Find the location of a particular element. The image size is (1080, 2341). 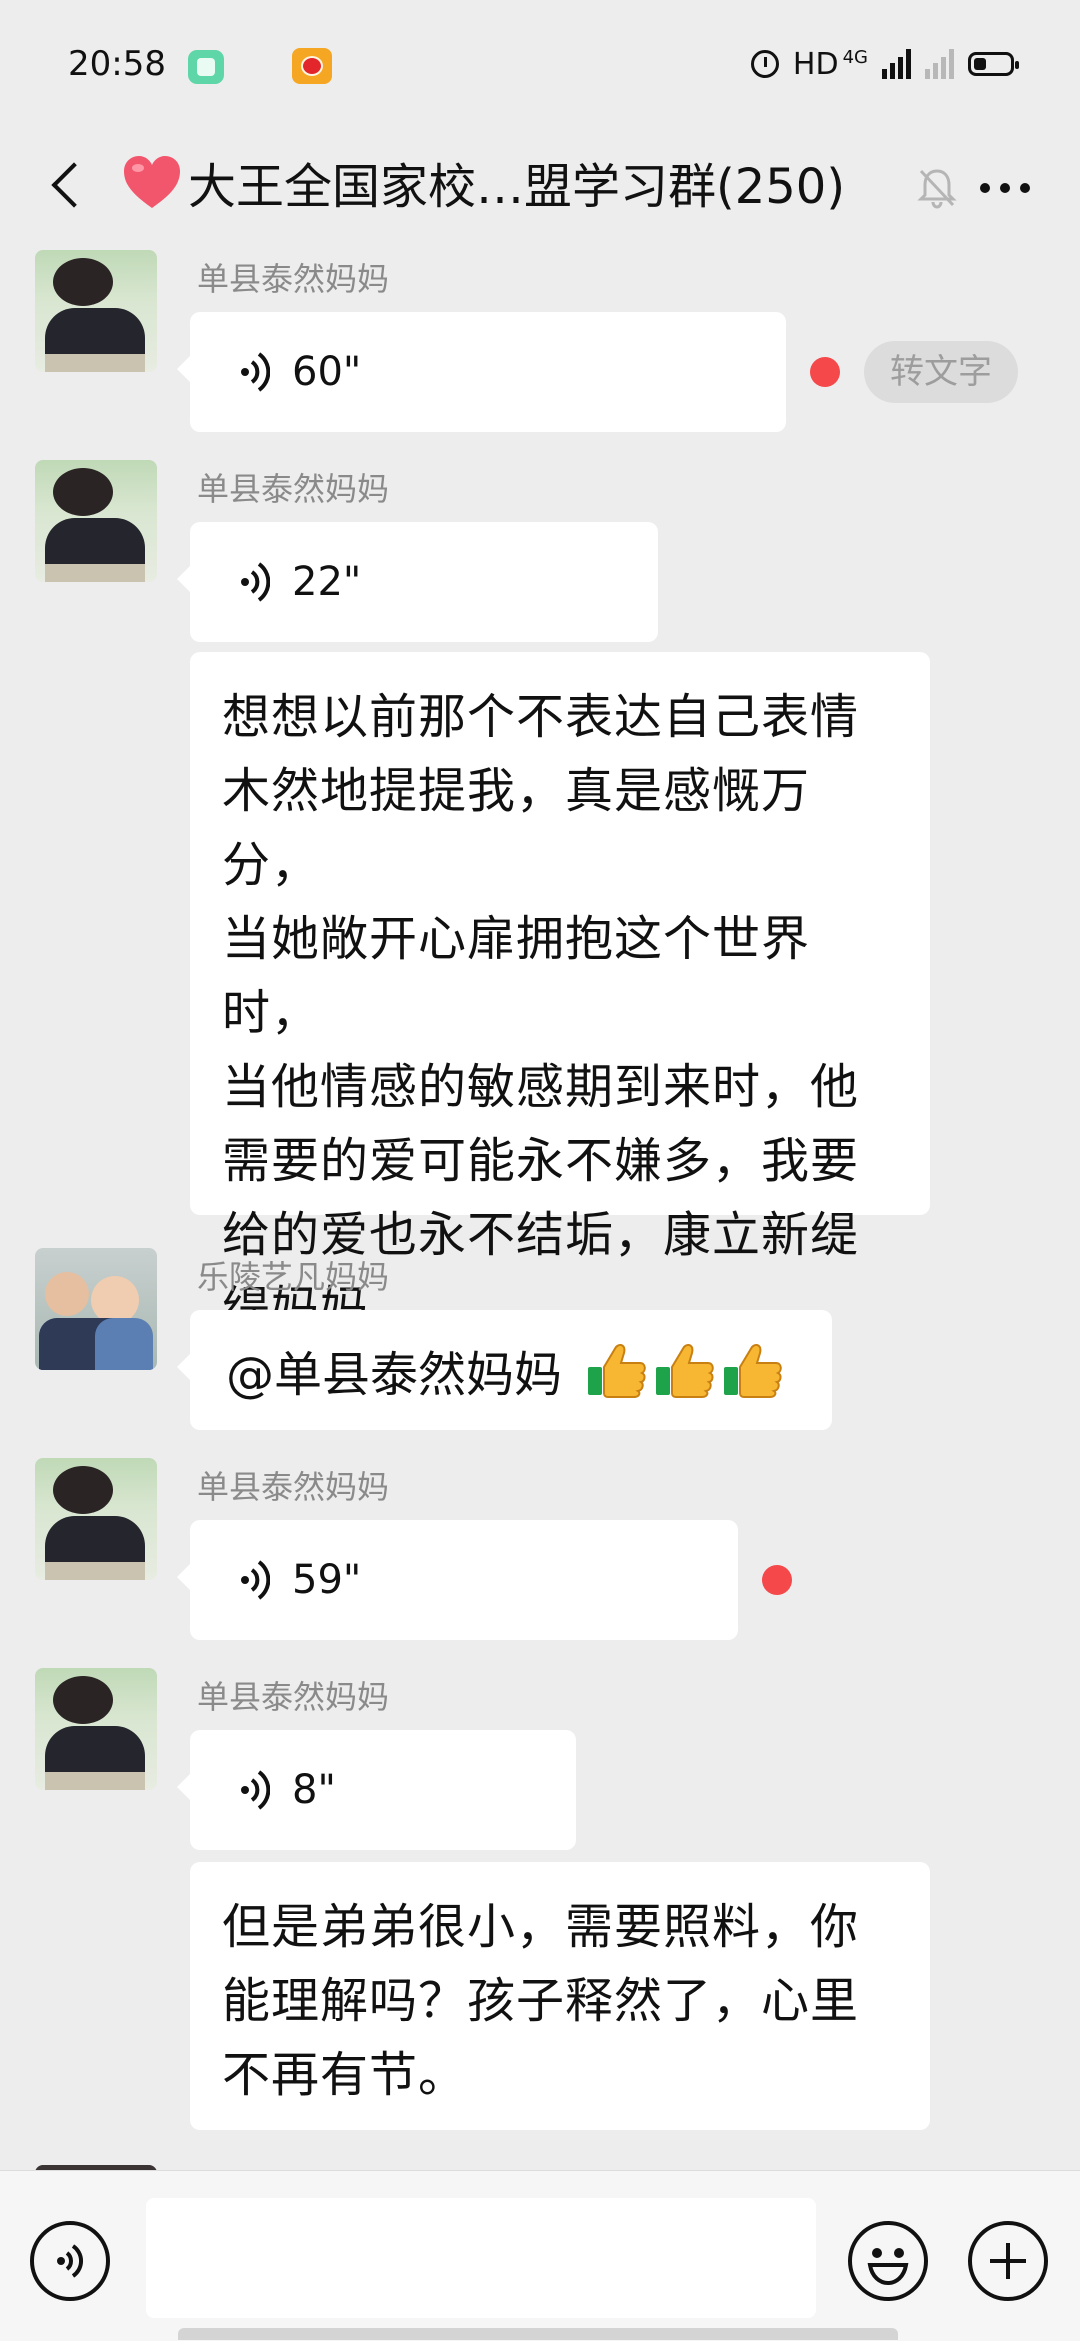

back-icon is located at coordinates (65, 185).